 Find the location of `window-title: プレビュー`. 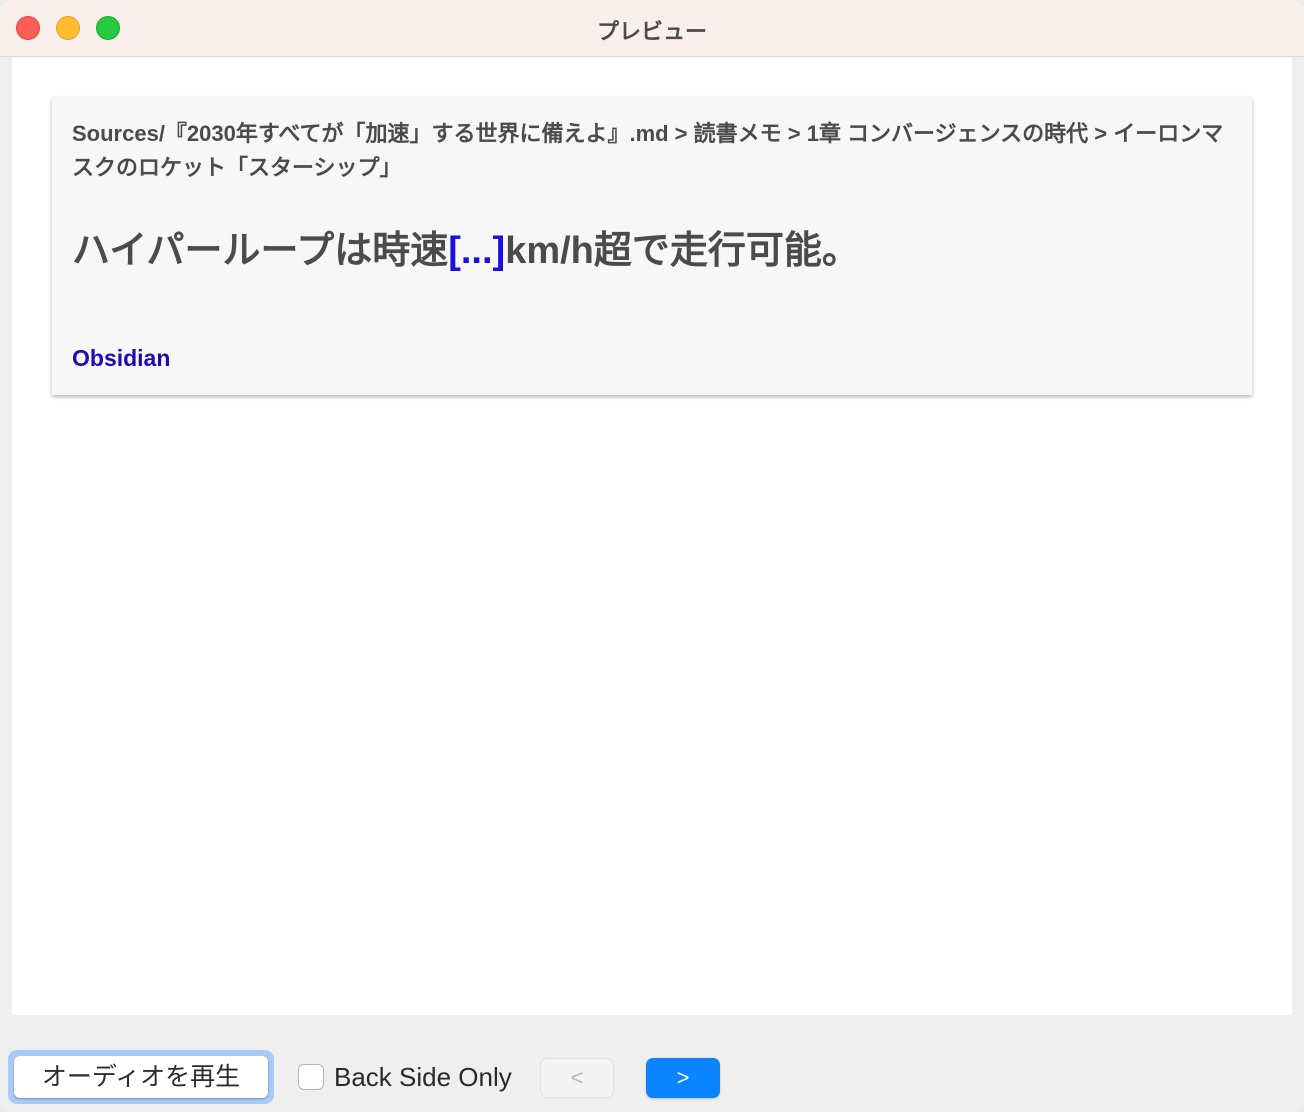

window-title: プレビュー is located at coordinates (651, 31).